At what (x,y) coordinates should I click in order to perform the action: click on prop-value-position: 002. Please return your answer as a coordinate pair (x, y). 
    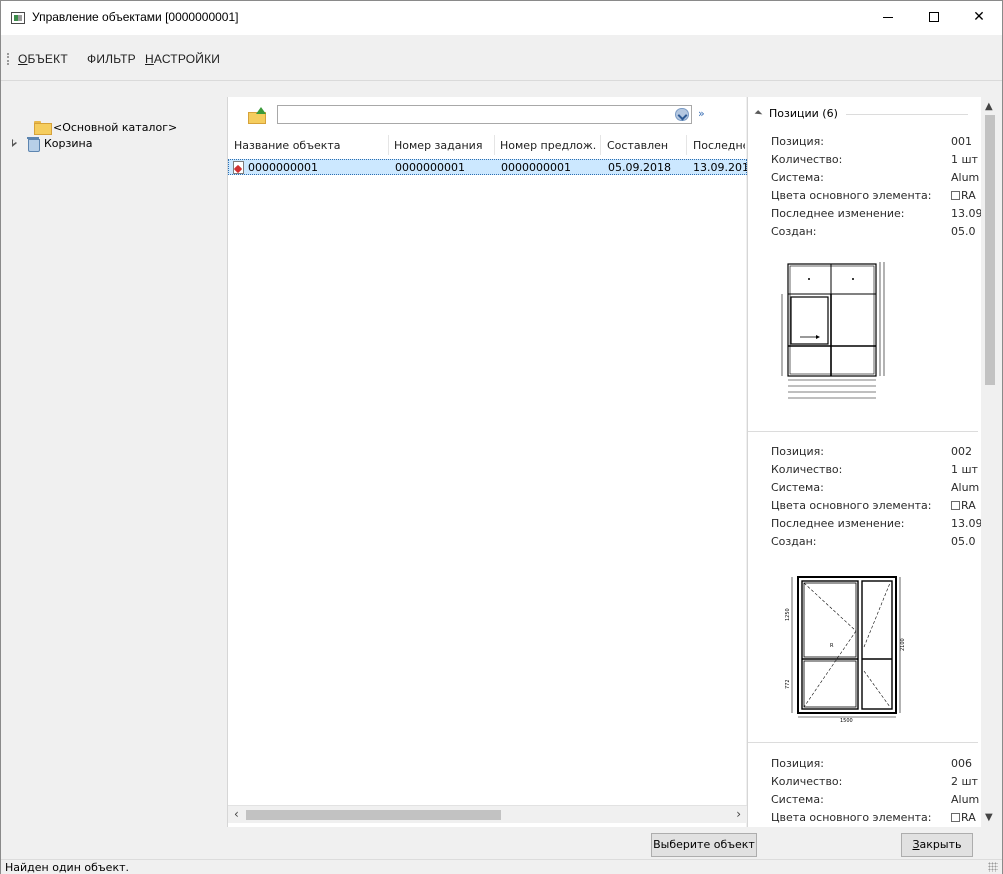
    Looking at the image, I should click on (961, 451).